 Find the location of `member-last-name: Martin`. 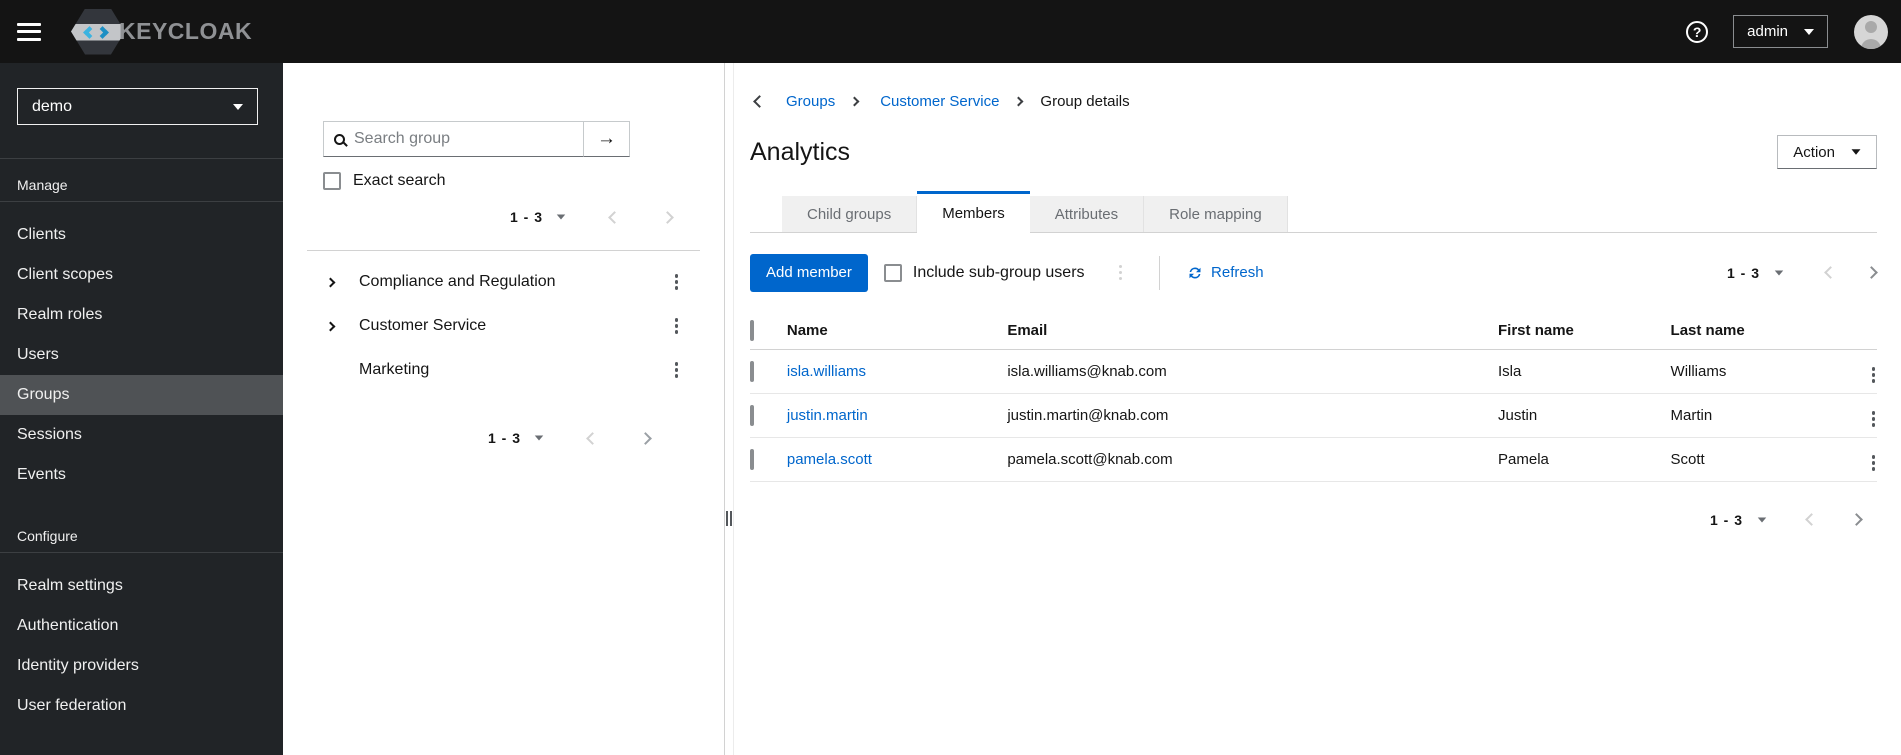

member-last-name: Martin is located at coordinates (1754, 415).